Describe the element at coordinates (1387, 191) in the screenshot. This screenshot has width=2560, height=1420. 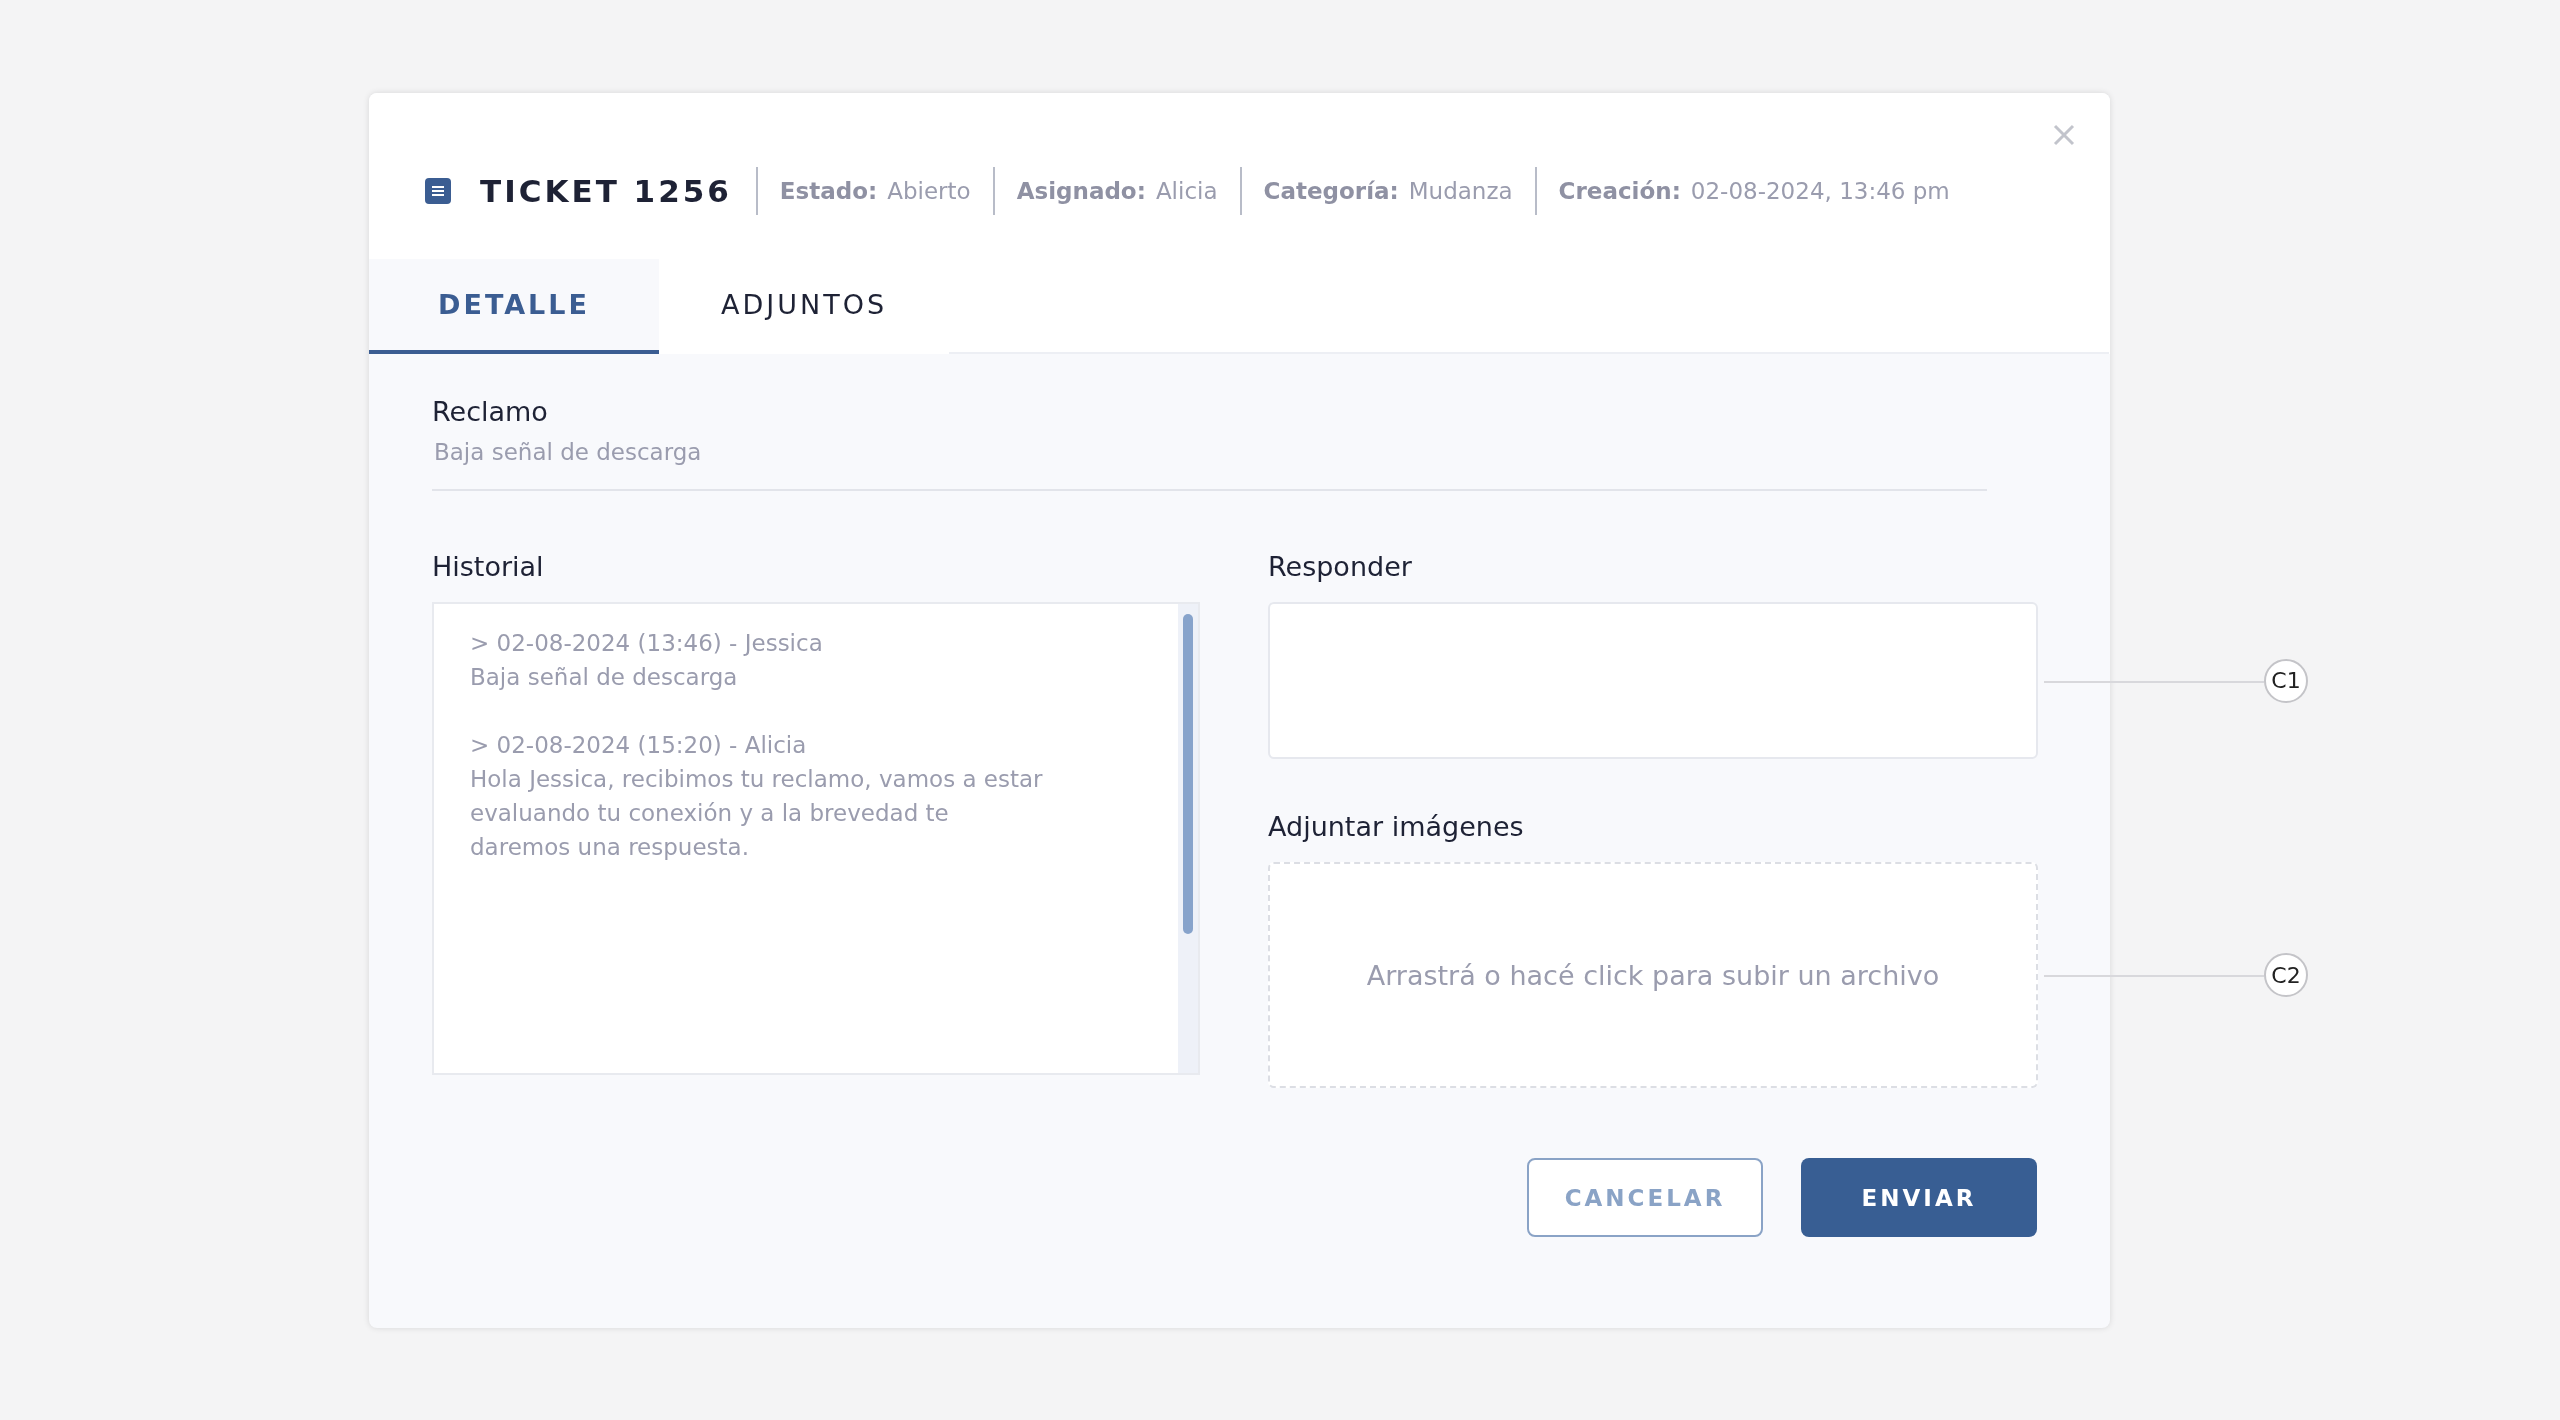
I see `ticket-meta: Categoría: Mudanza` at that location.